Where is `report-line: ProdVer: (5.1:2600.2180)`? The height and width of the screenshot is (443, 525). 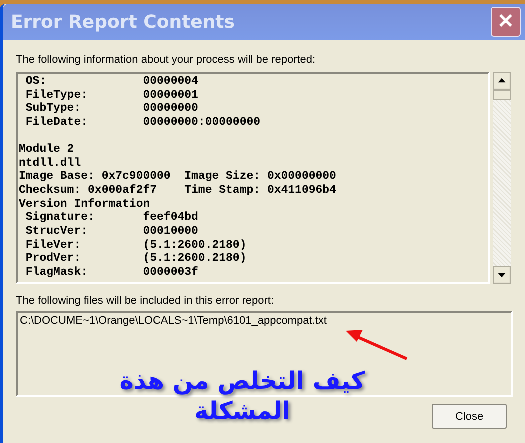
report-line: ProdVer: (5.1:2600.2180) is located at coordinates (136, 259).